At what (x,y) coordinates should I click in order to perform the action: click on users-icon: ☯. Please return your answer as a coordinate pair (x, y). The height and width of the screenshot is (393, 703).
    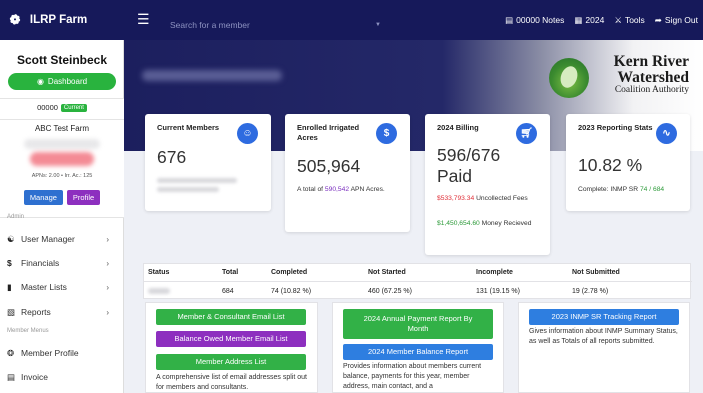
    Looking at the image, I should click on (11, 238).